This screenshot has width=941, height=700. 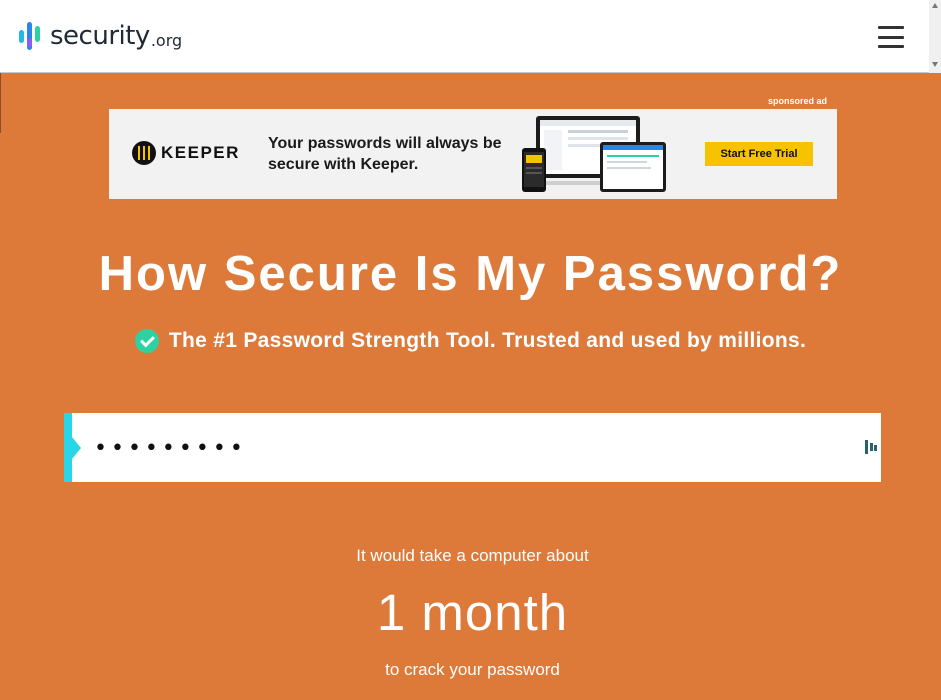 What do you see at coordinates (166, 40) in the screenshot?
I see `logo-tld: .org` at bounding box center [166, 40].